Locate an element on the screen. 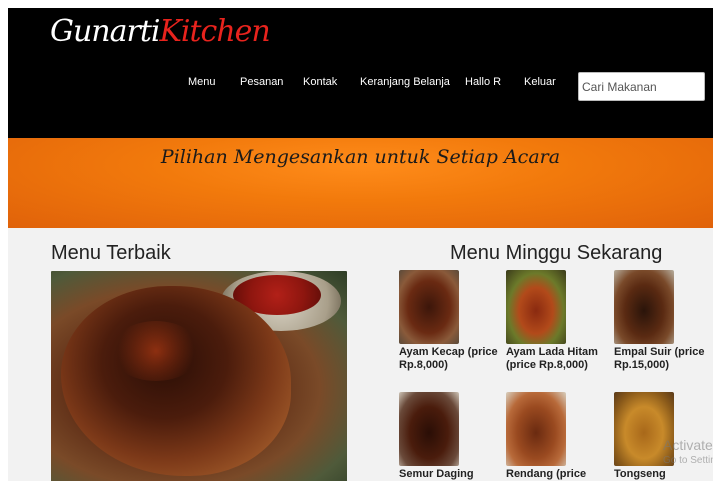  menu-card-label: Empal Suir (price Rp.15,000) is located at coordinates (663, 359).